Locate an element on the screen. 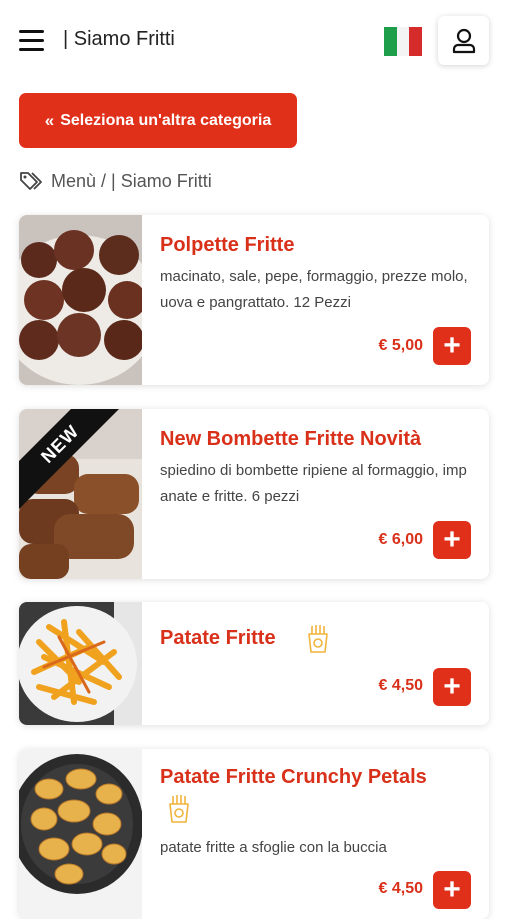 The image size is (507, 919). header: | Siamo Fritti is located at coordinates (253, 41).